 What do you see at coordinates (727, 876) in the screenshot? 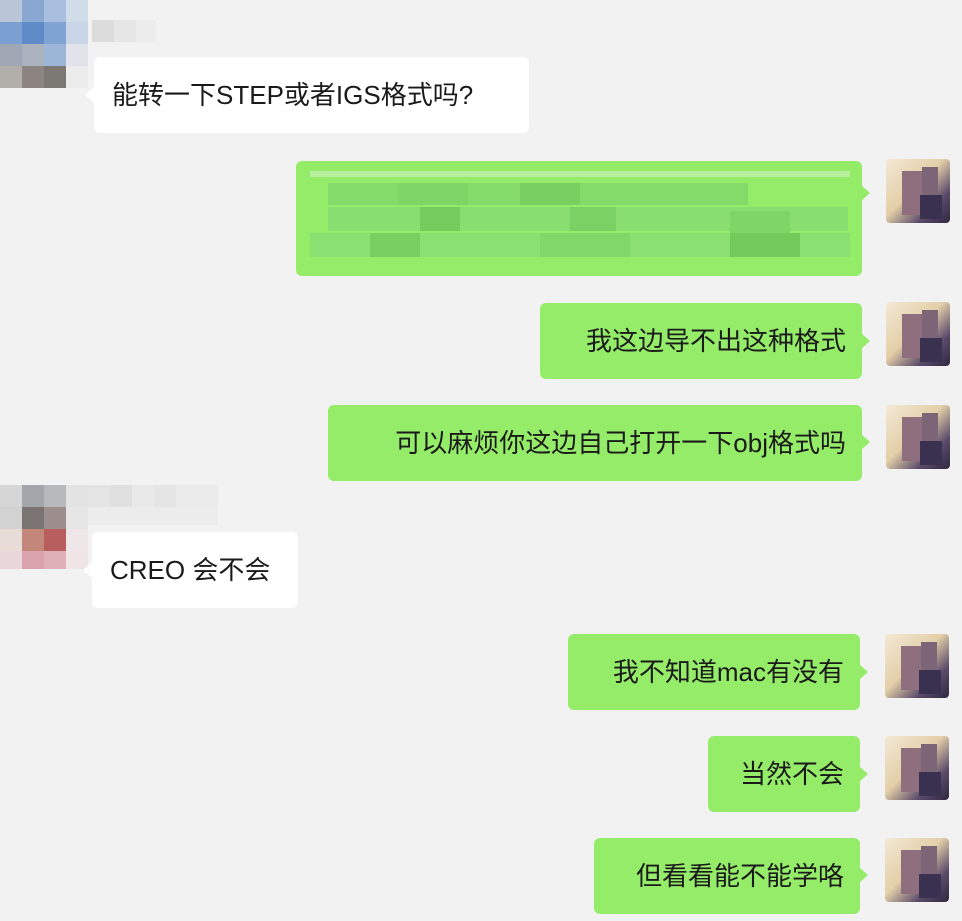
I see `message-bubble-outgoing: 但看看能不能学咯` at bounding box center [727, 876].